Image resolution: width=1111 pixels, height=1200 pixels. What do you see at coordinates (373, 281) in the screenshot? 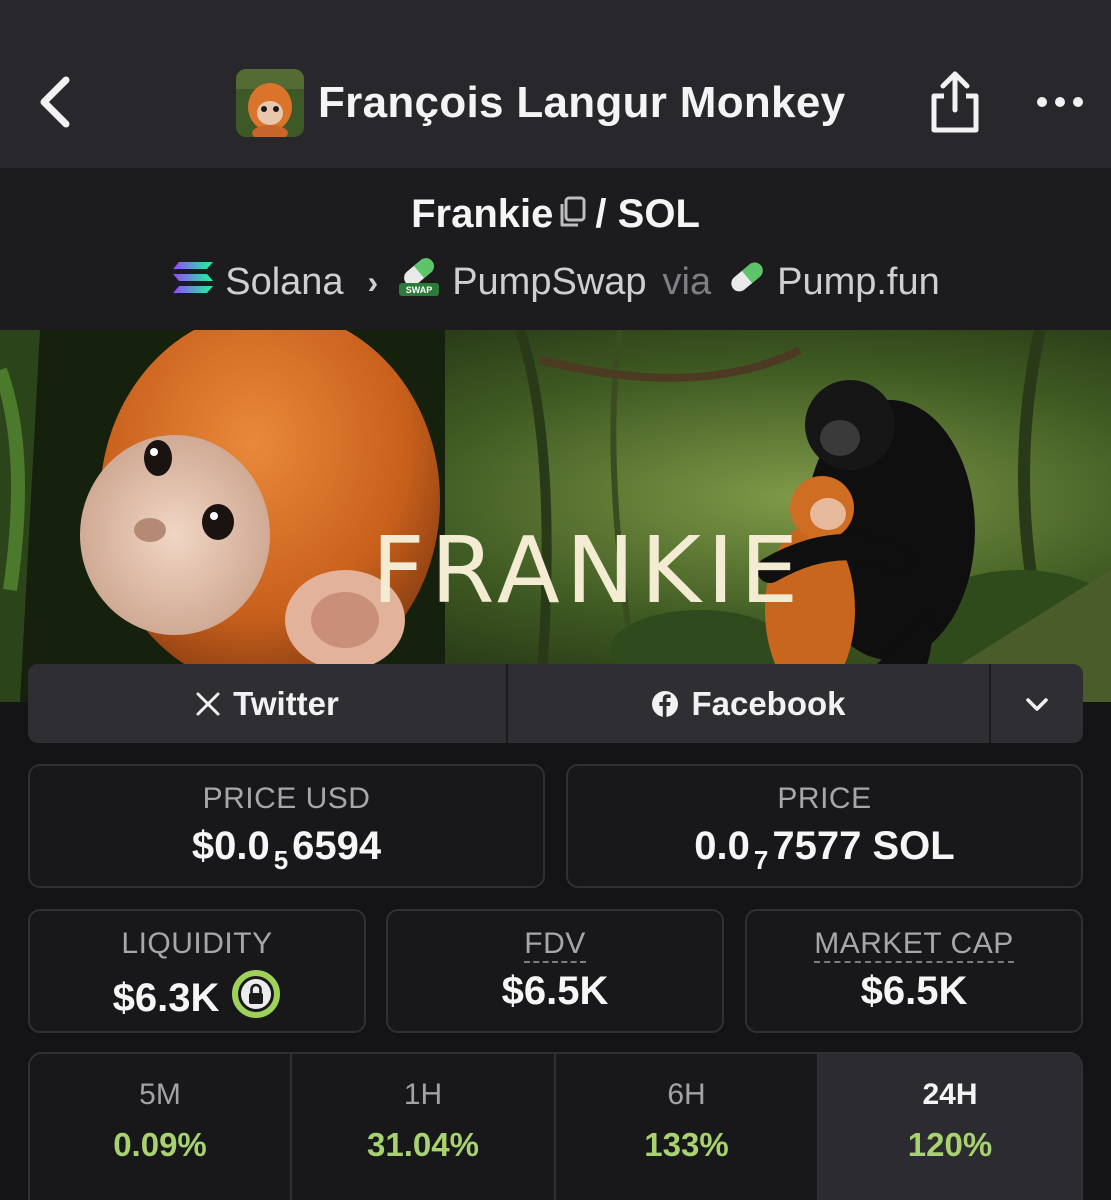
I see `chevron-right-icon: ›` at bounding box center [373, 281].